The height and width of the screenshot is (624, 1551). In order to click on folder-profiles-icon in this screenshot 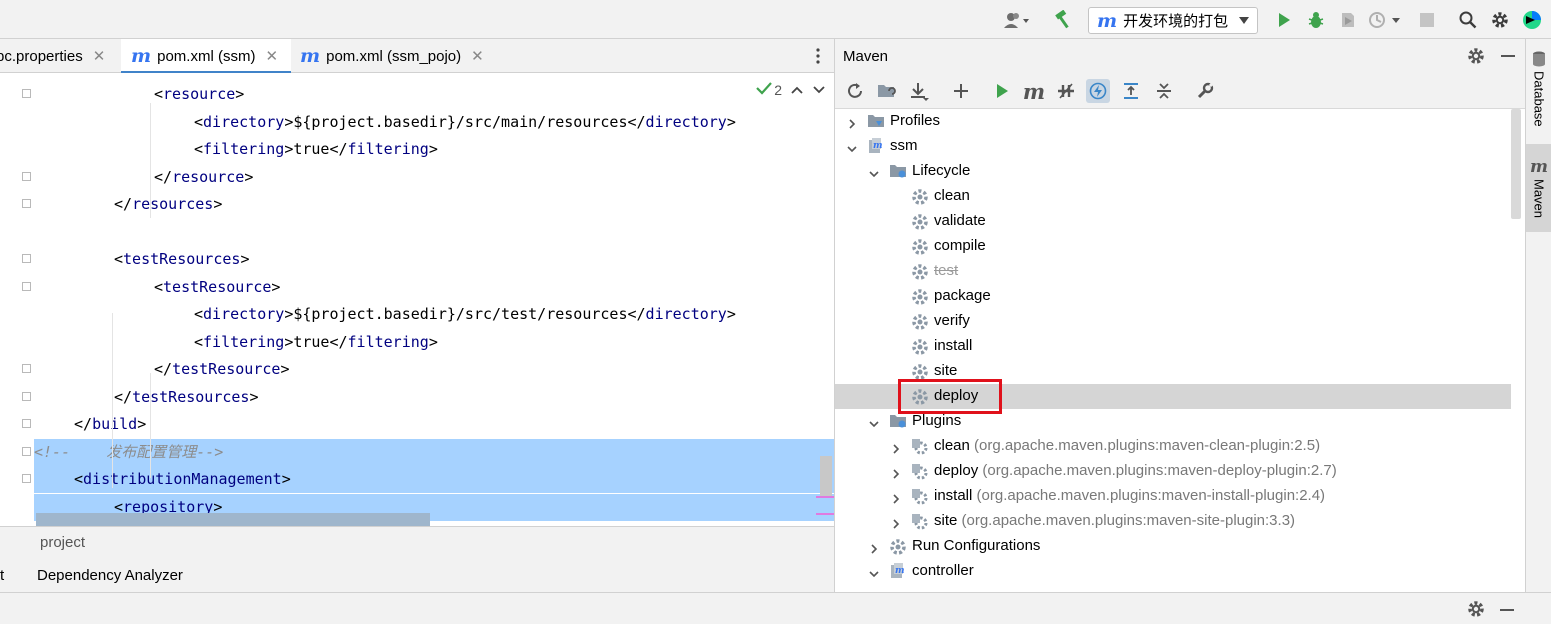, I will do `click(876, 122)`.